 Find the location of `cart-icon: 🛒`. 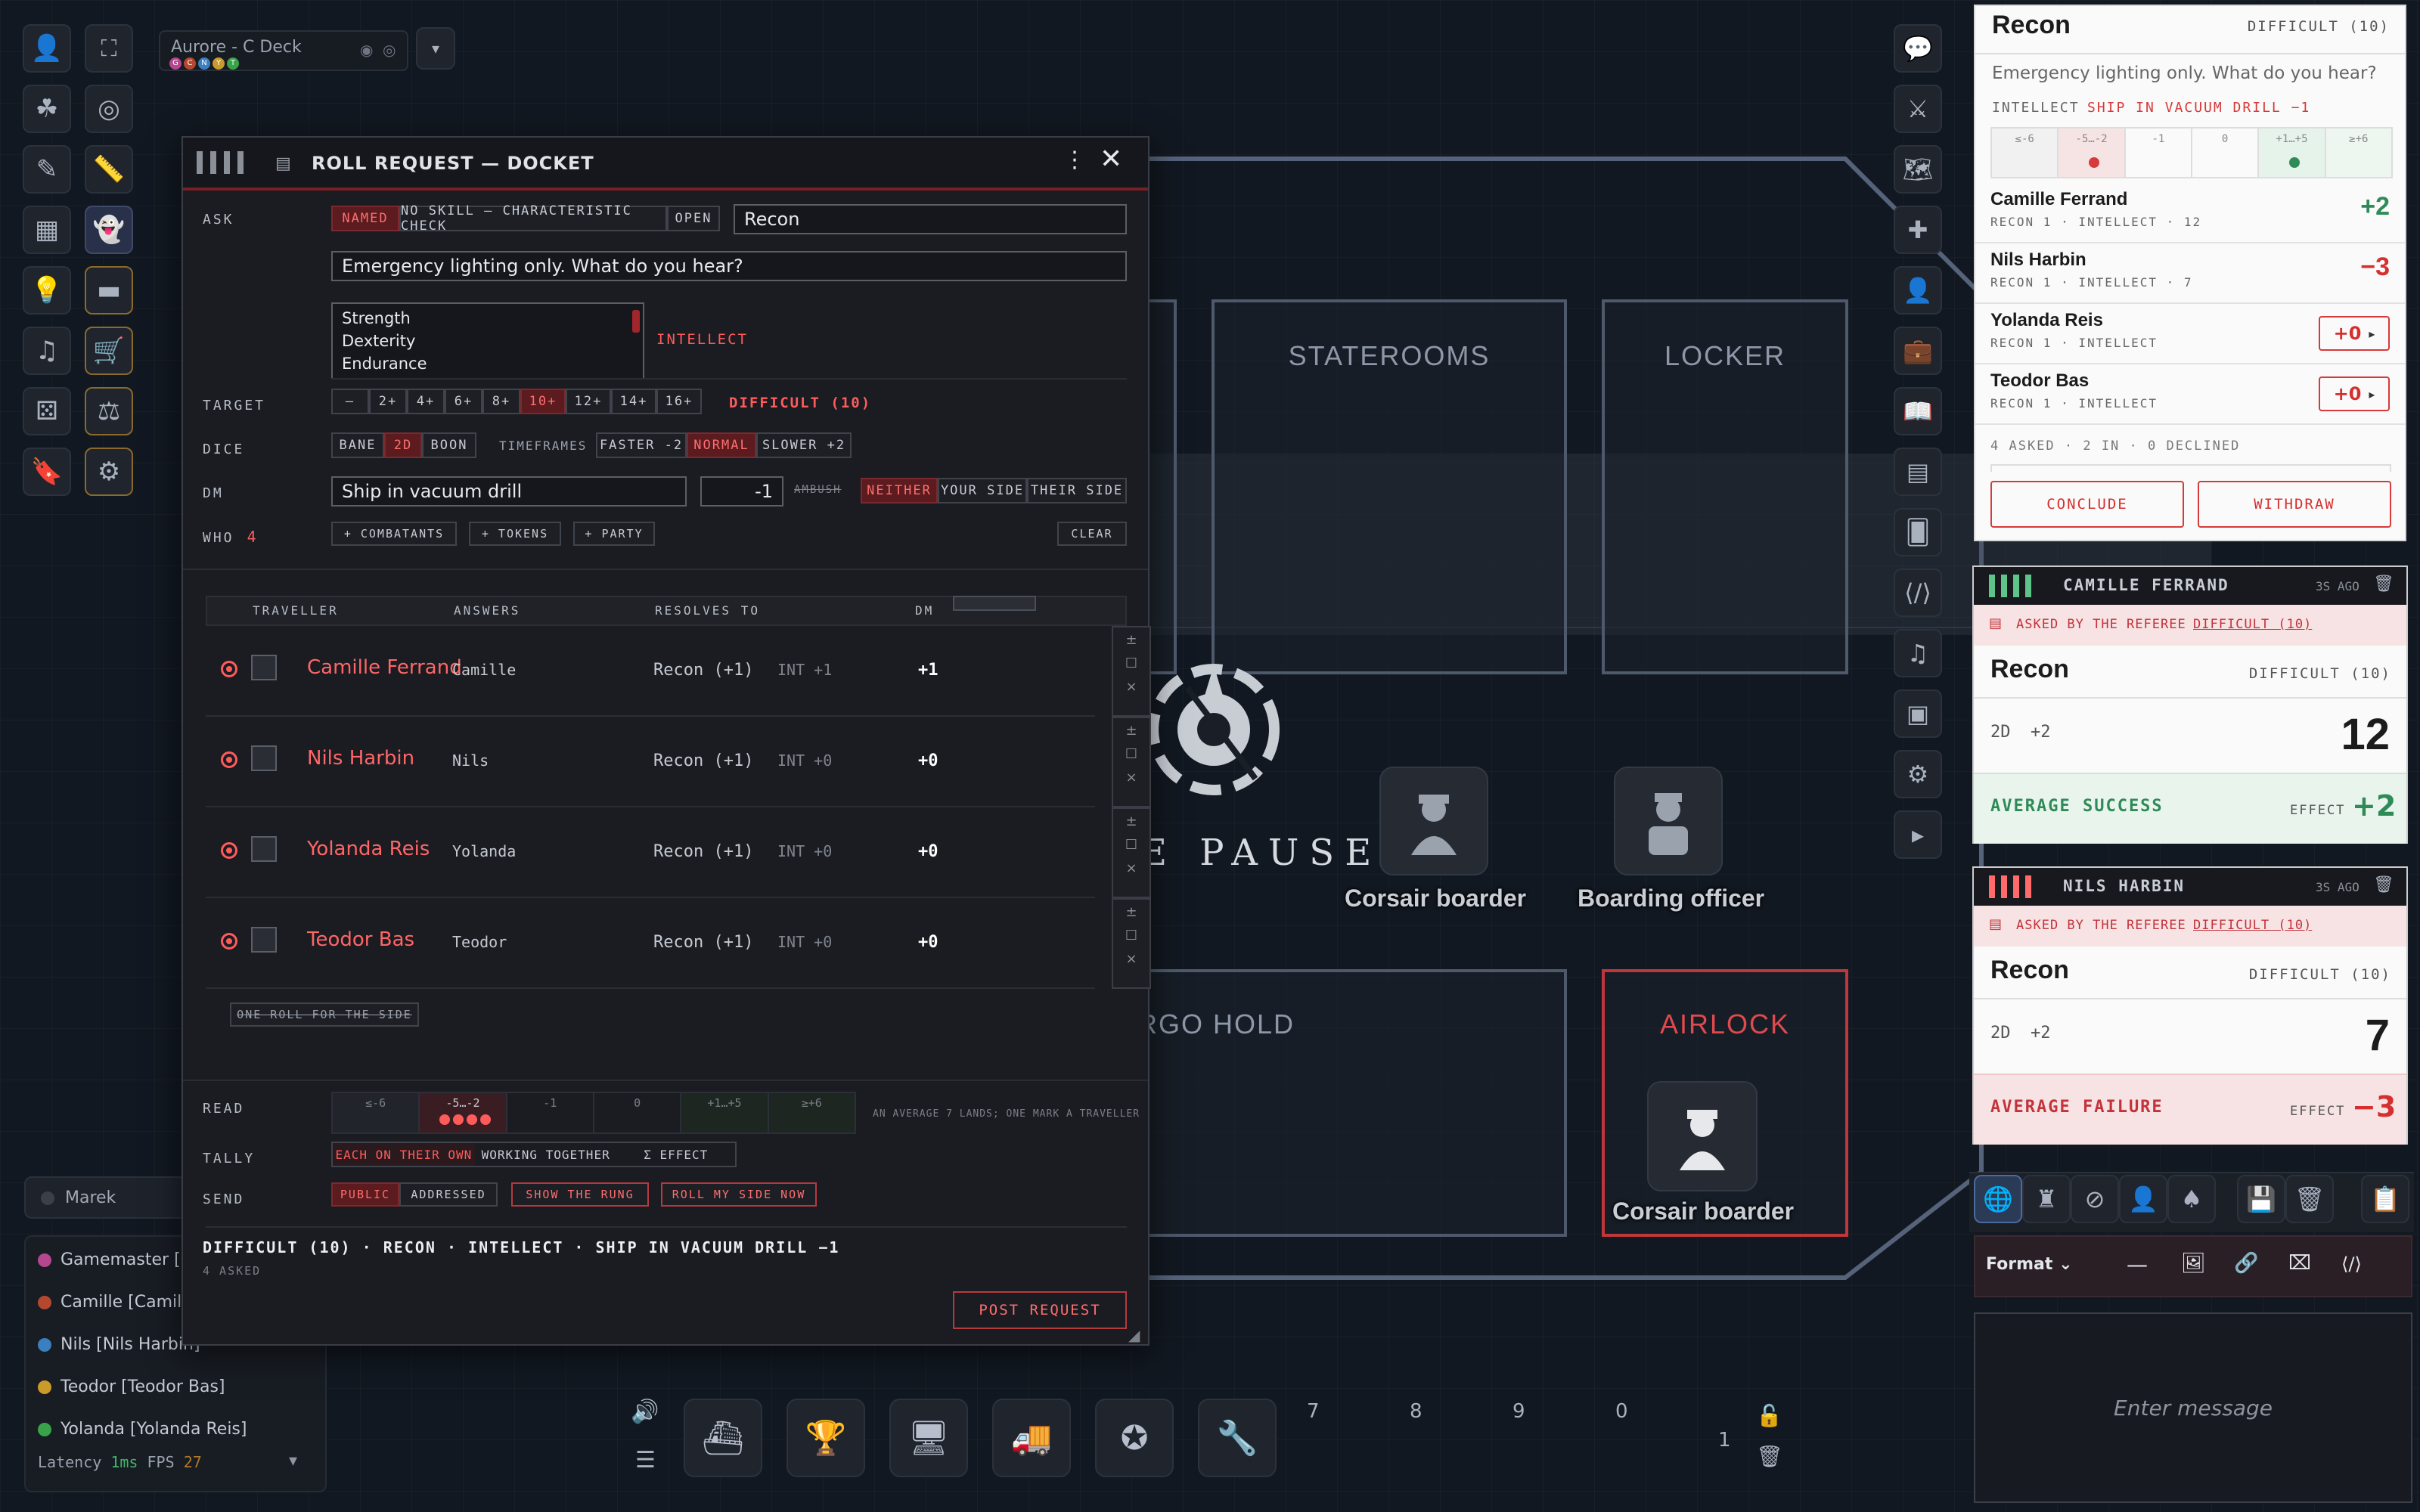

cart-icon: 🛒 is located at coordinates (109, 351).